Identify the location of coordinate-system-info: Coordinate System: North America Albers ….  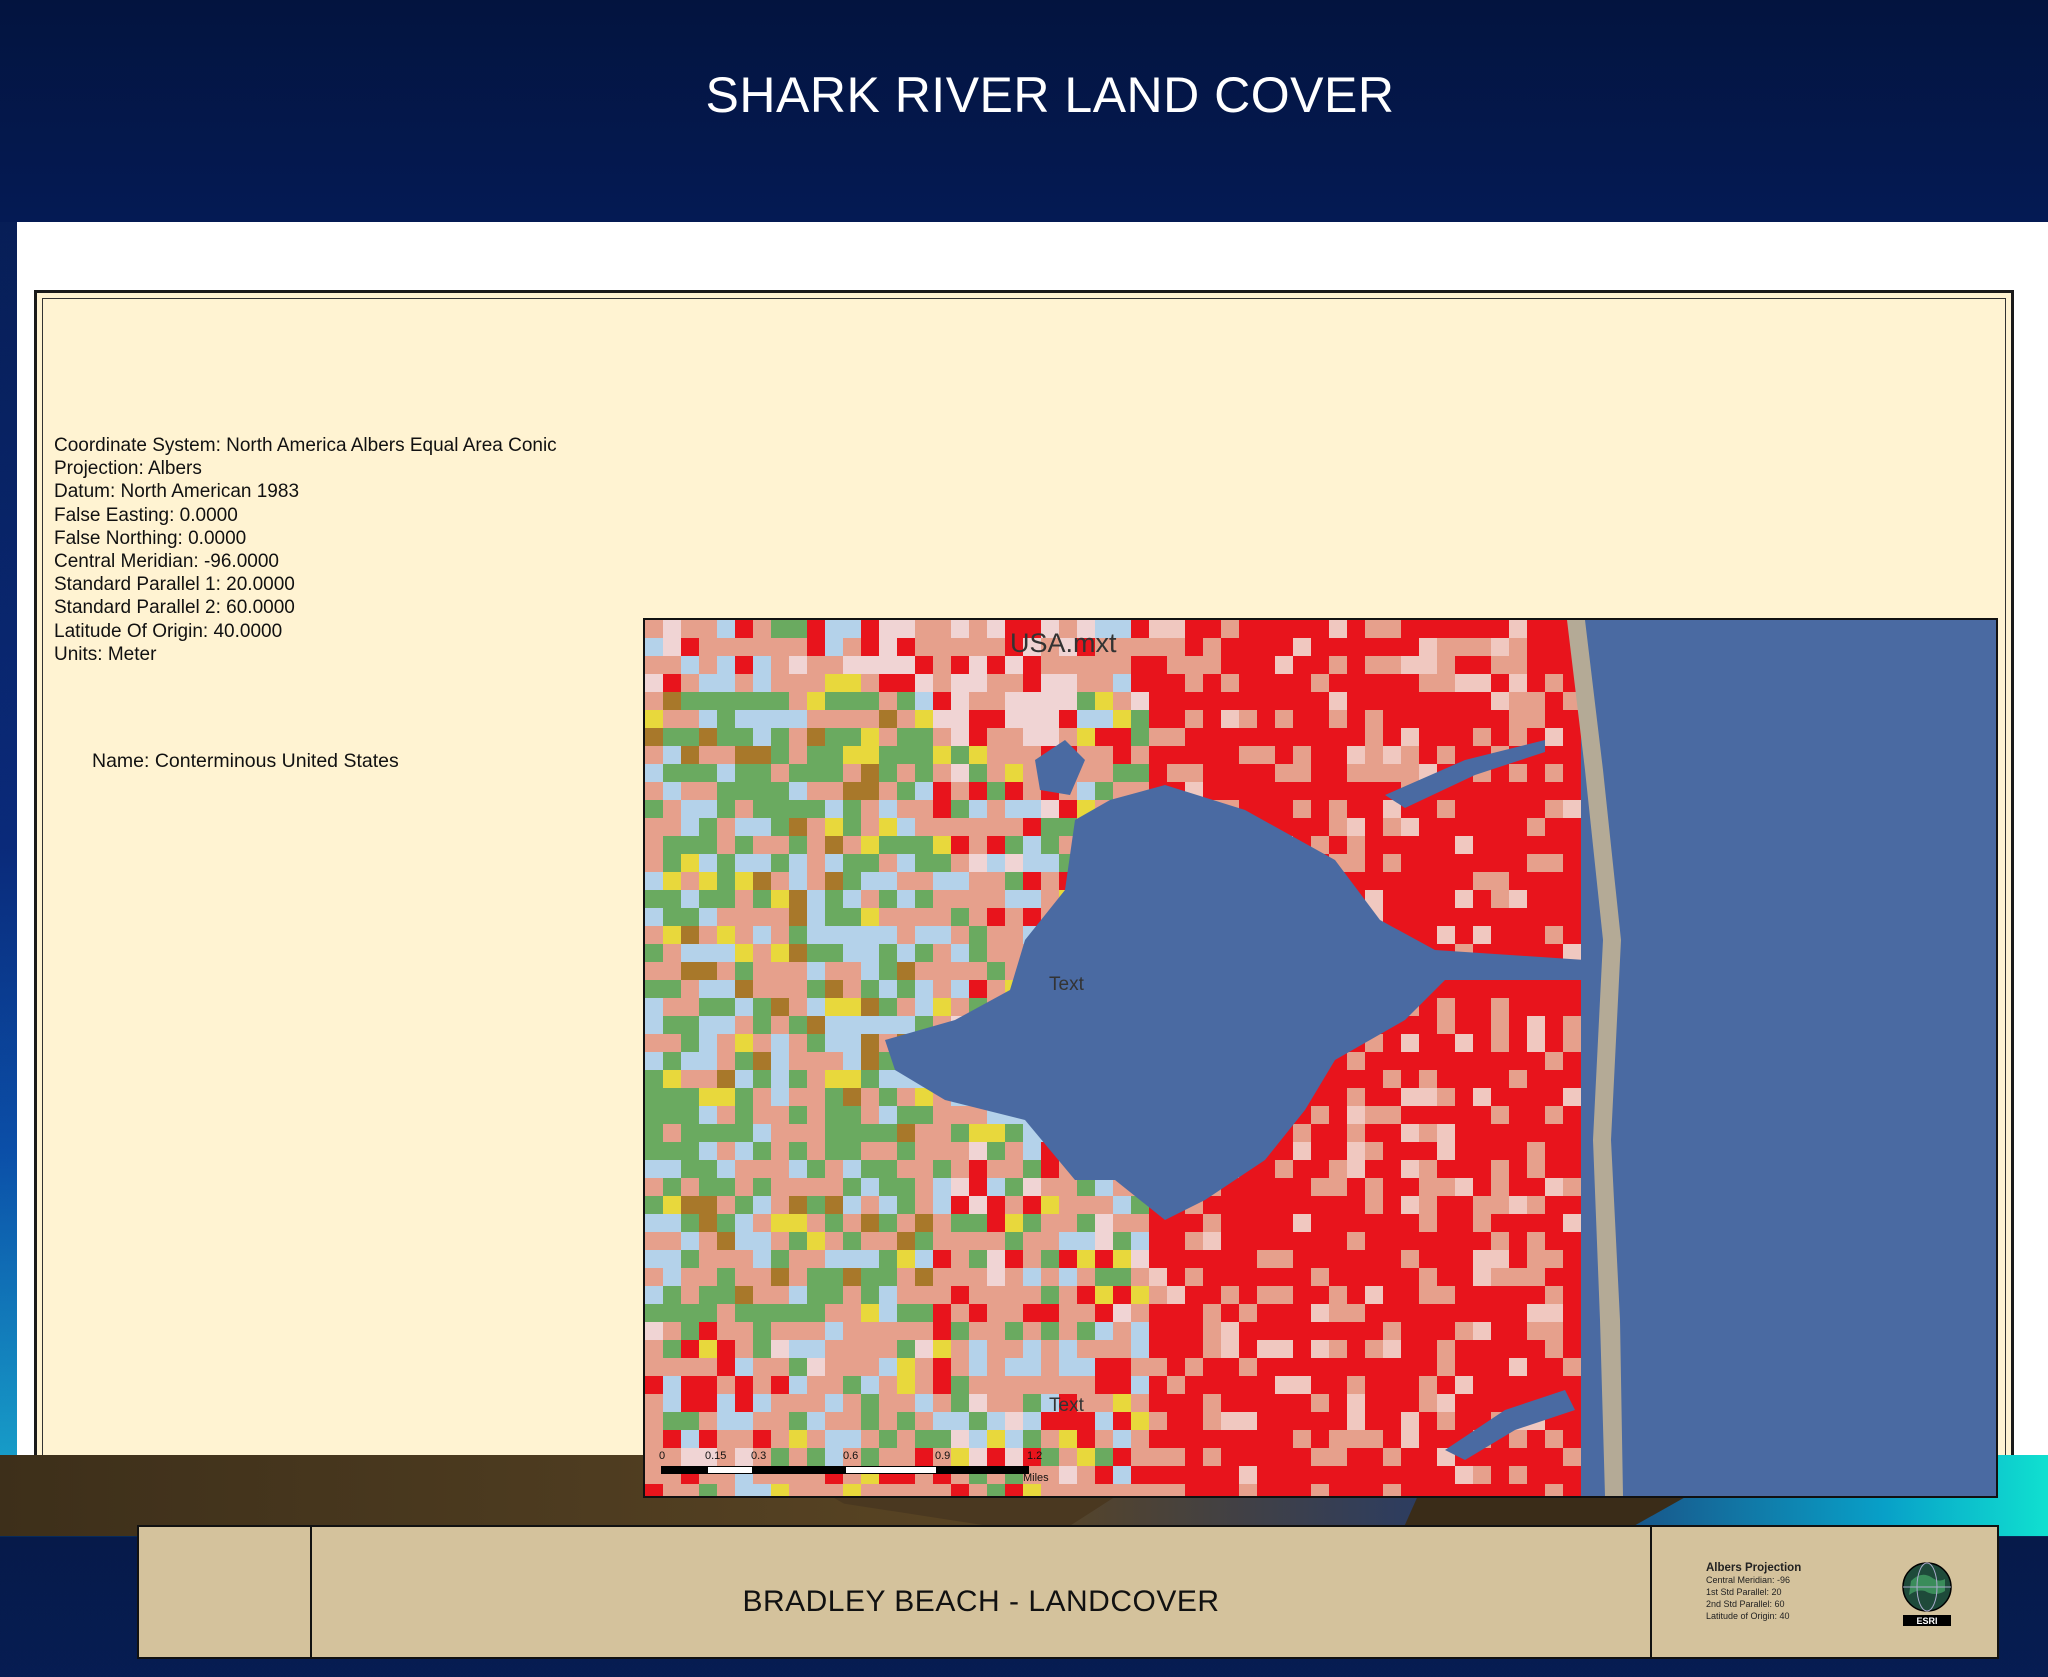
(305, 550).